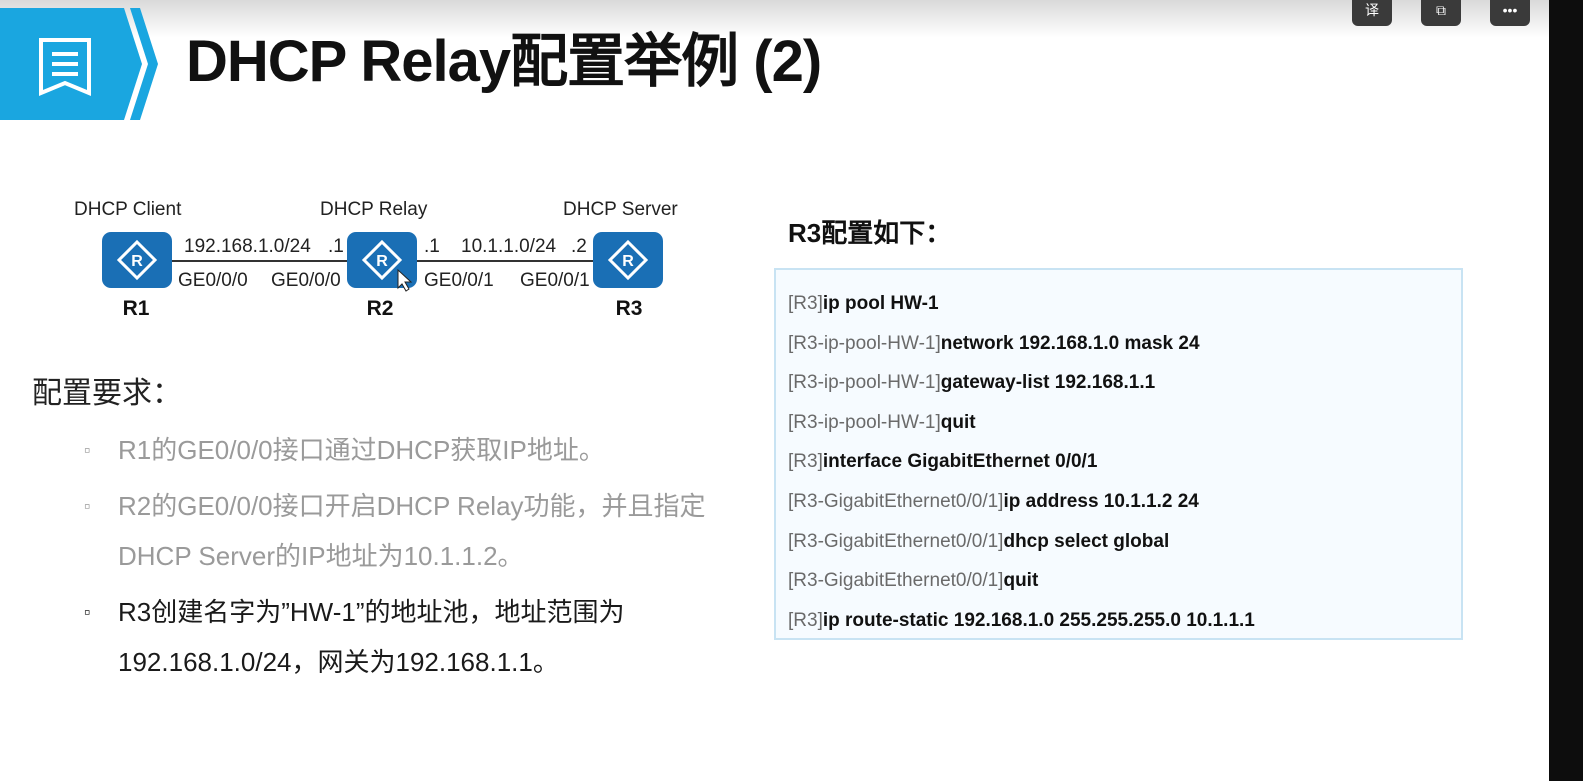  I want to click on router-r3-label: R3, so click(629, 308).